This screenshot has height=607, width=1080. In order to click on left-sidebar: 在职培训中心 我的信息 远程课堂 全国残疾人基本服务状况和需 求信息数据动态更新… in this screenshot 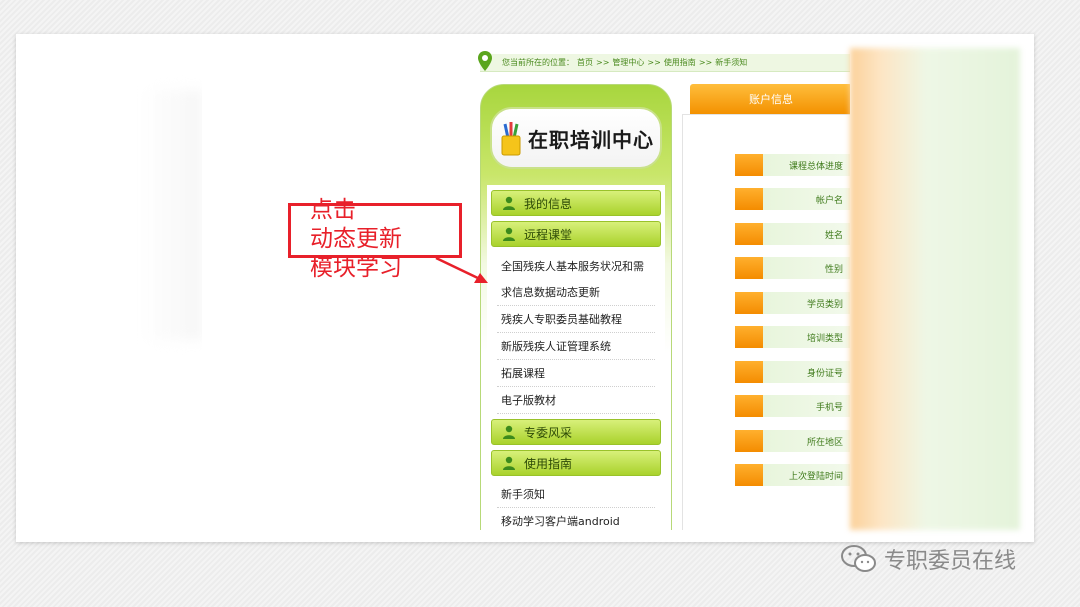, I will do `click(576, 307)`.